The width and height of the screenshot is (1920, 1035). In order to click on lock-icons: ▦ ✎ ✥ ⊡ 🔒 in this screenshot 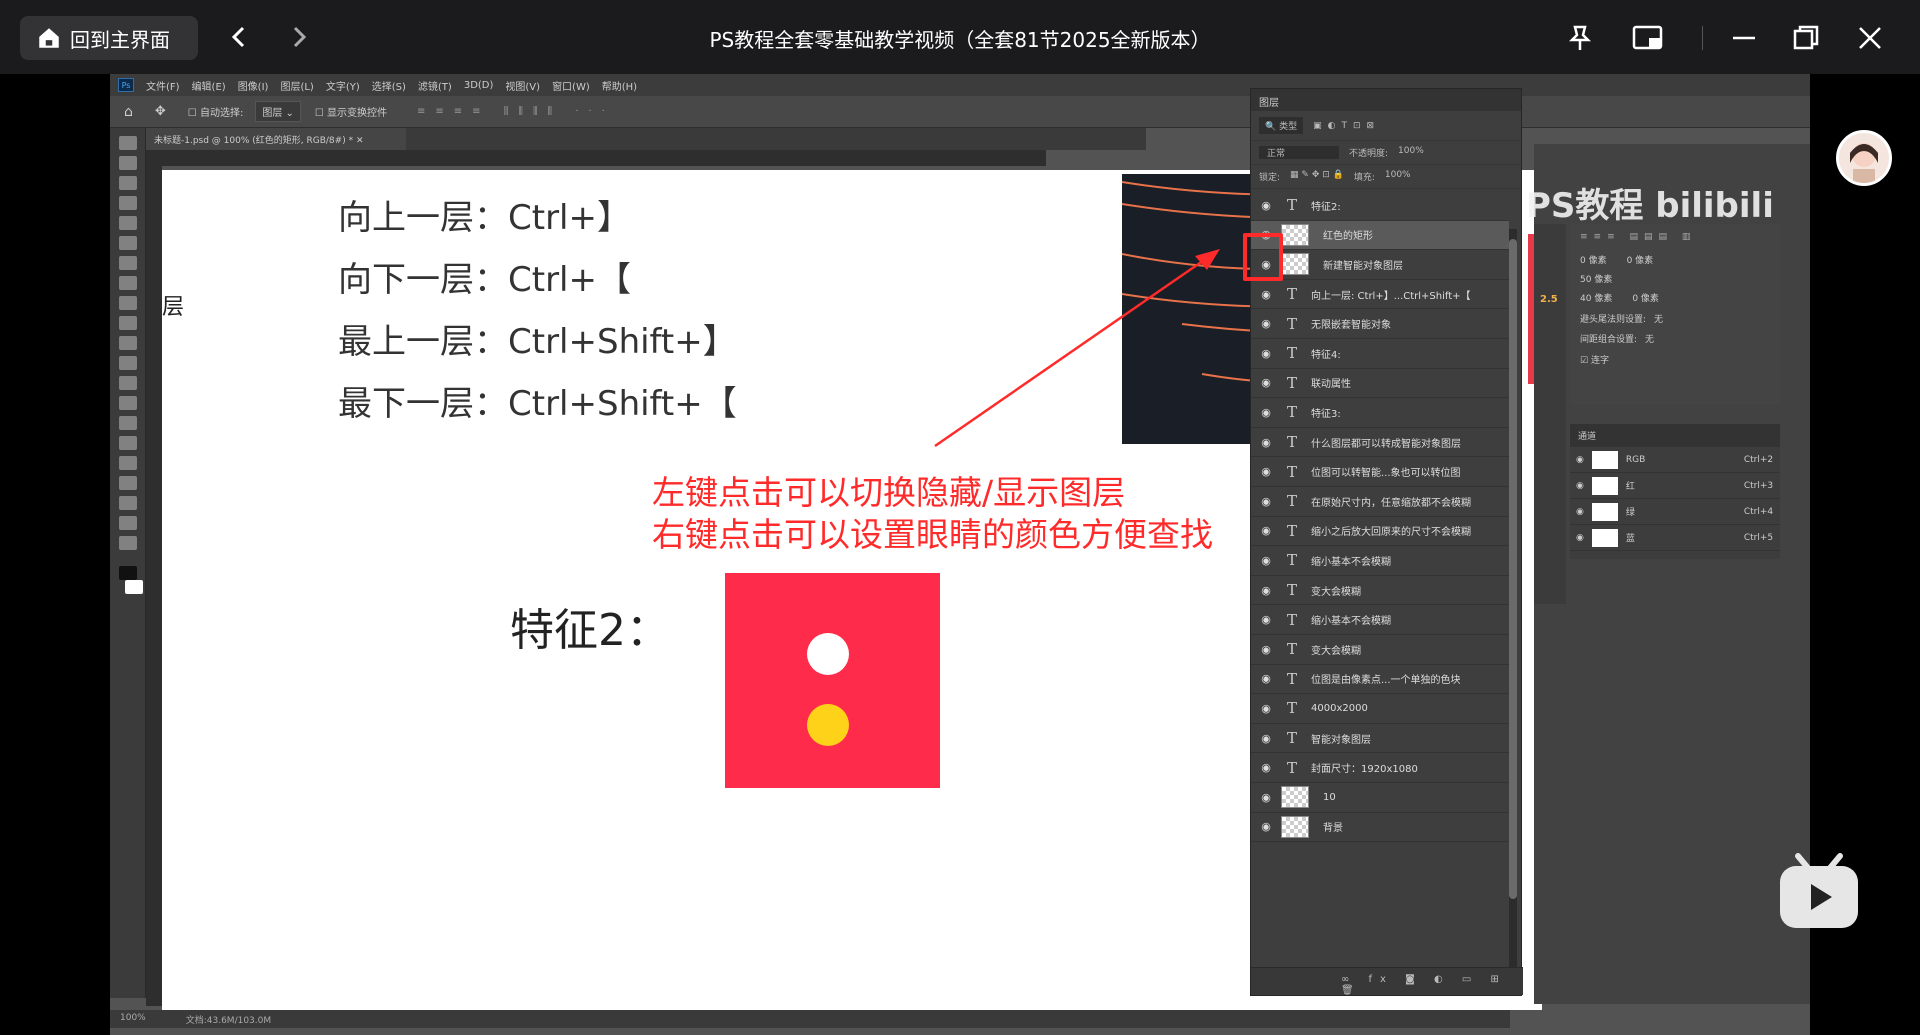, I will do `click(1317, 176)`.